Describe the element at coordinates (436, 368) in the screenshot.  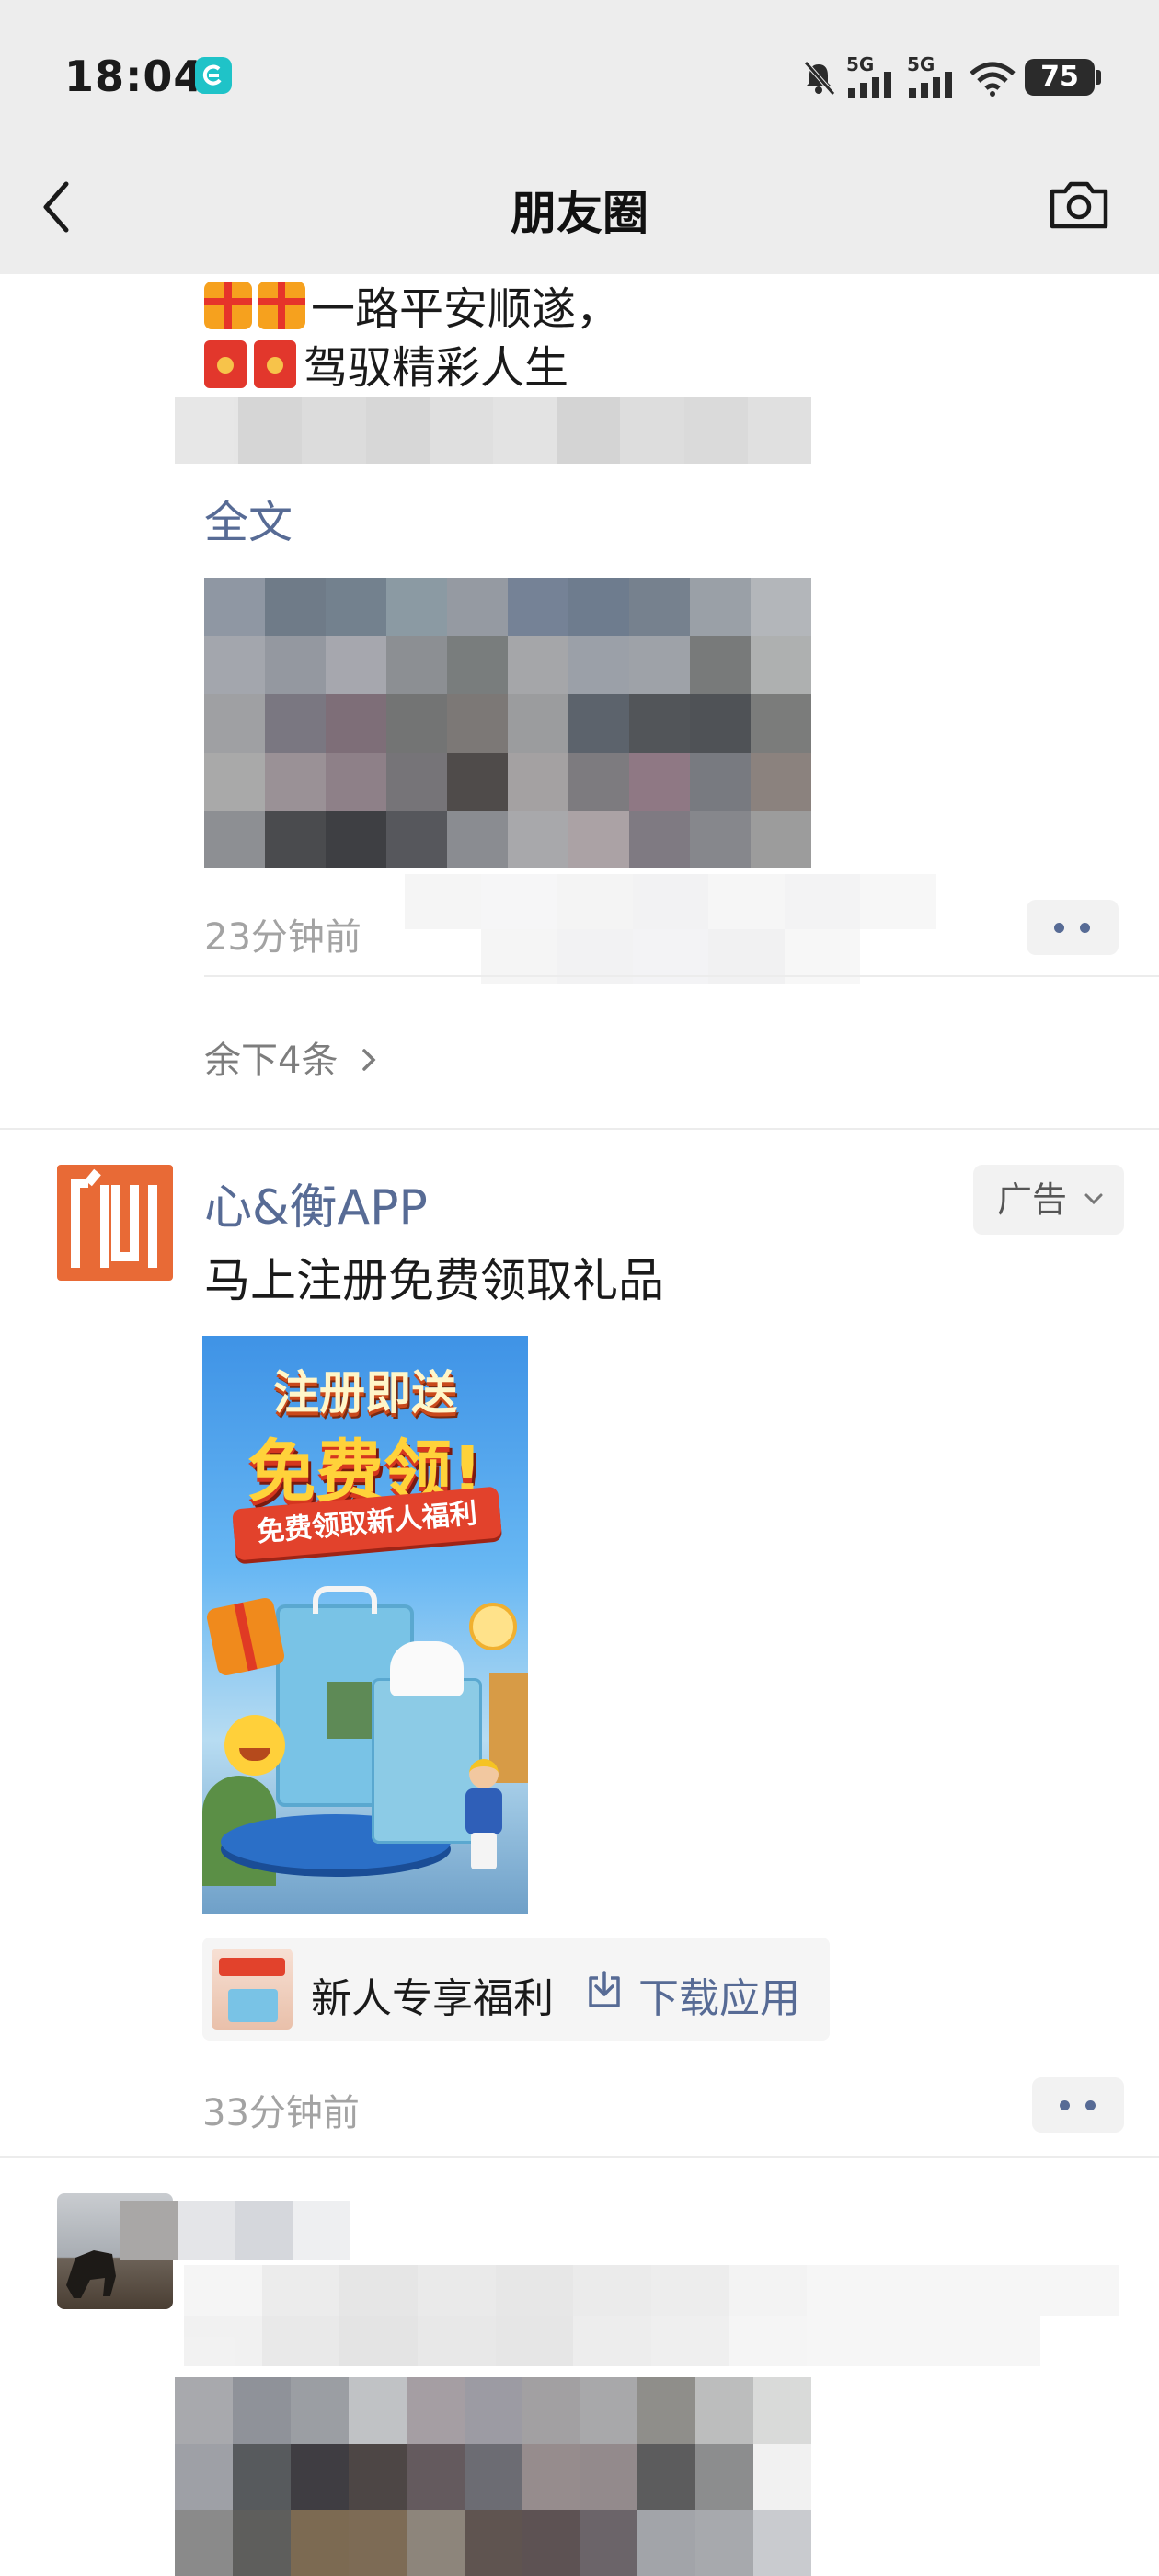
I see `post-line-2: 驾驭精彩人生` at that location.